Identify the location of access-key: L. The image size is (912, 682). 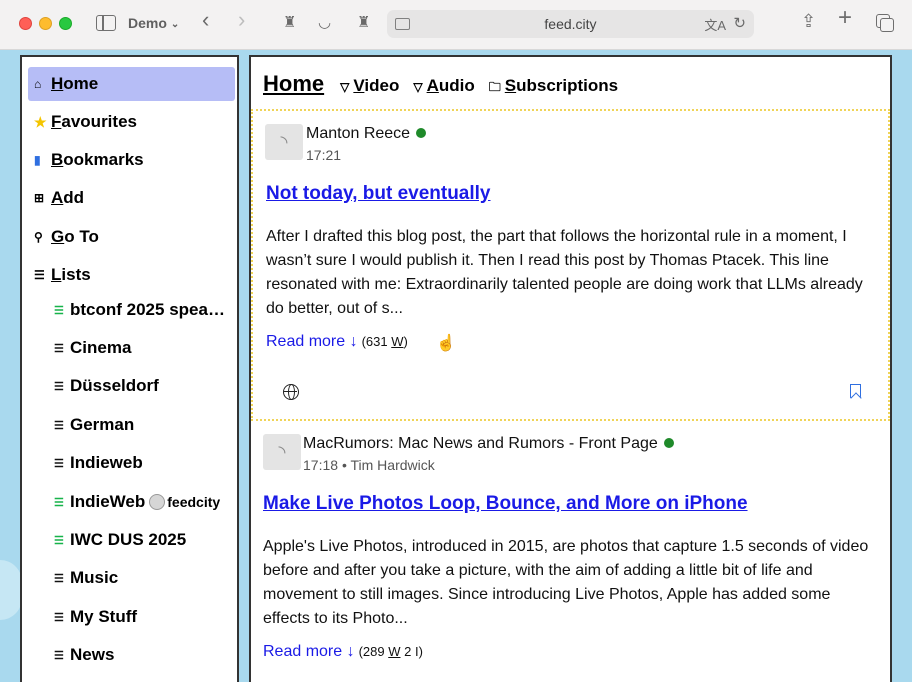
(56, 274).